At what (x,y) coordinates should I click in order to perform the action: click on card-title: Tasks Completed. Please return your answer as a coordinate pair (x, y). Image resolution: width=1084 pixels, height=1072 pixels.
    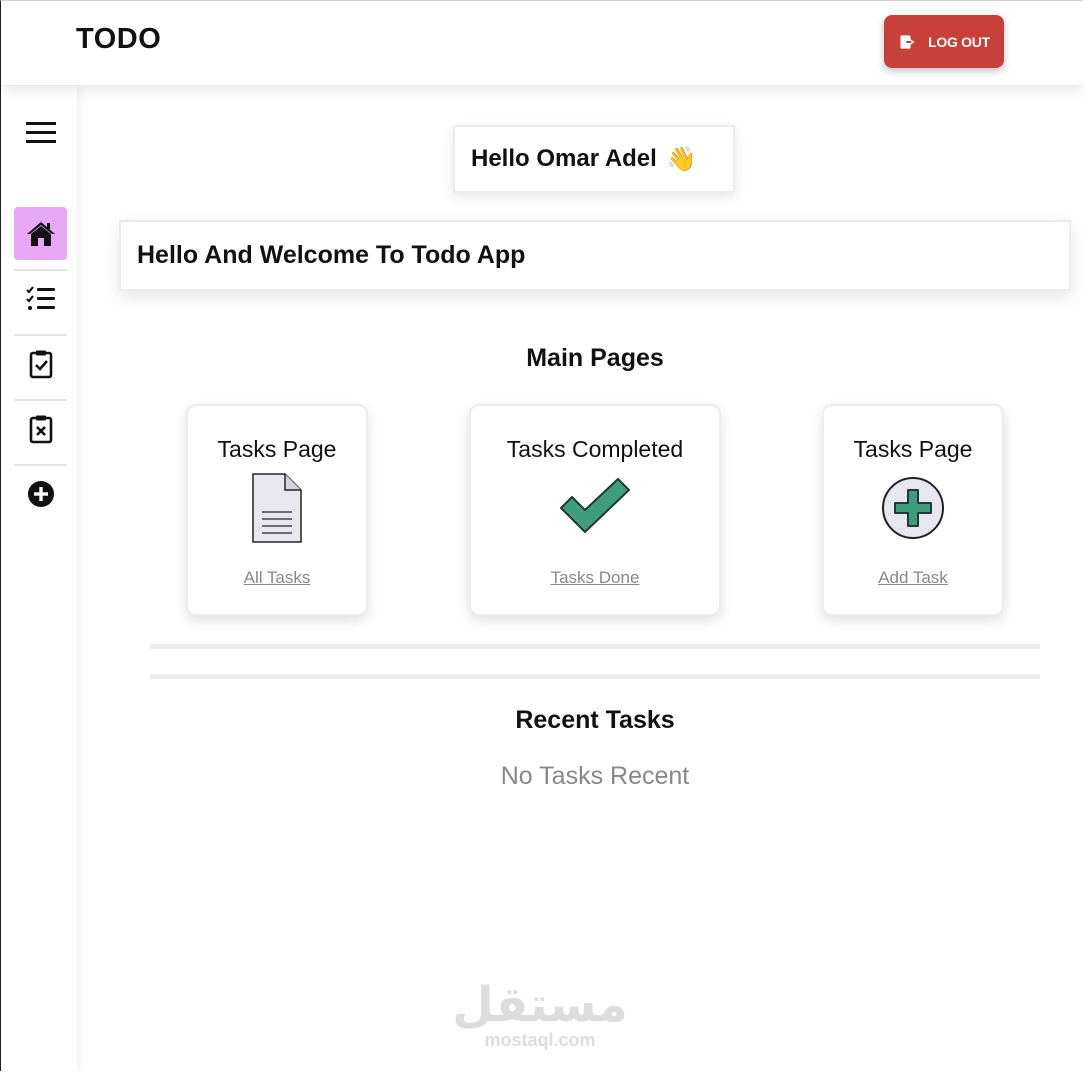
    Looking at the image, I should click on (595, 449).